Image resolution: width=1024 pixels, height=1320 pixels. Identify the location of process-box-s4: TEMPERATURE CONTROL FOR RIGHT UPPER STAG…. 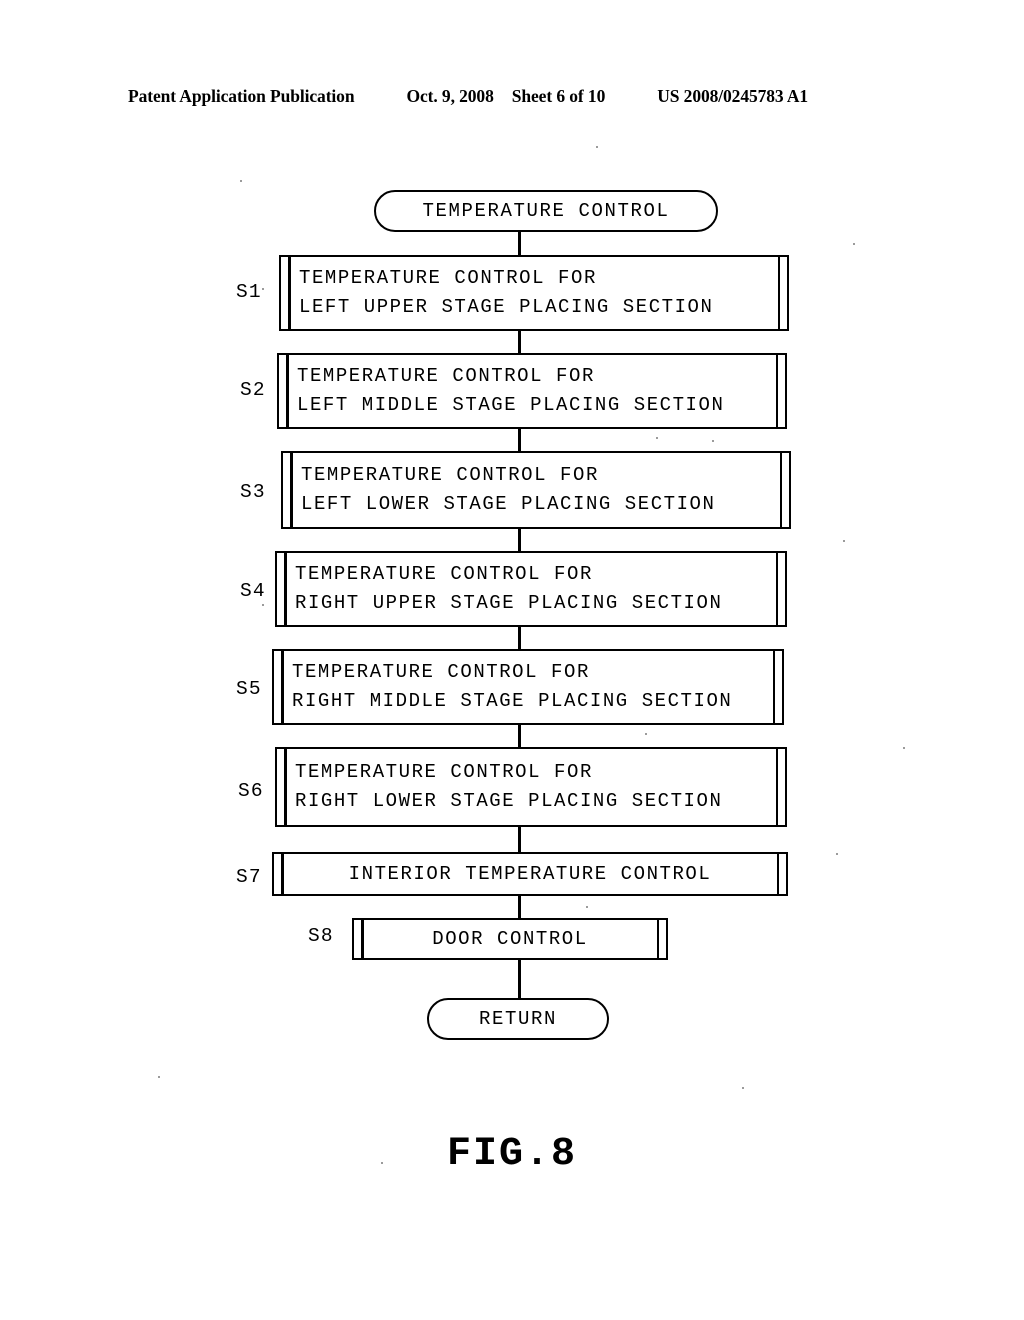
(531, 589).